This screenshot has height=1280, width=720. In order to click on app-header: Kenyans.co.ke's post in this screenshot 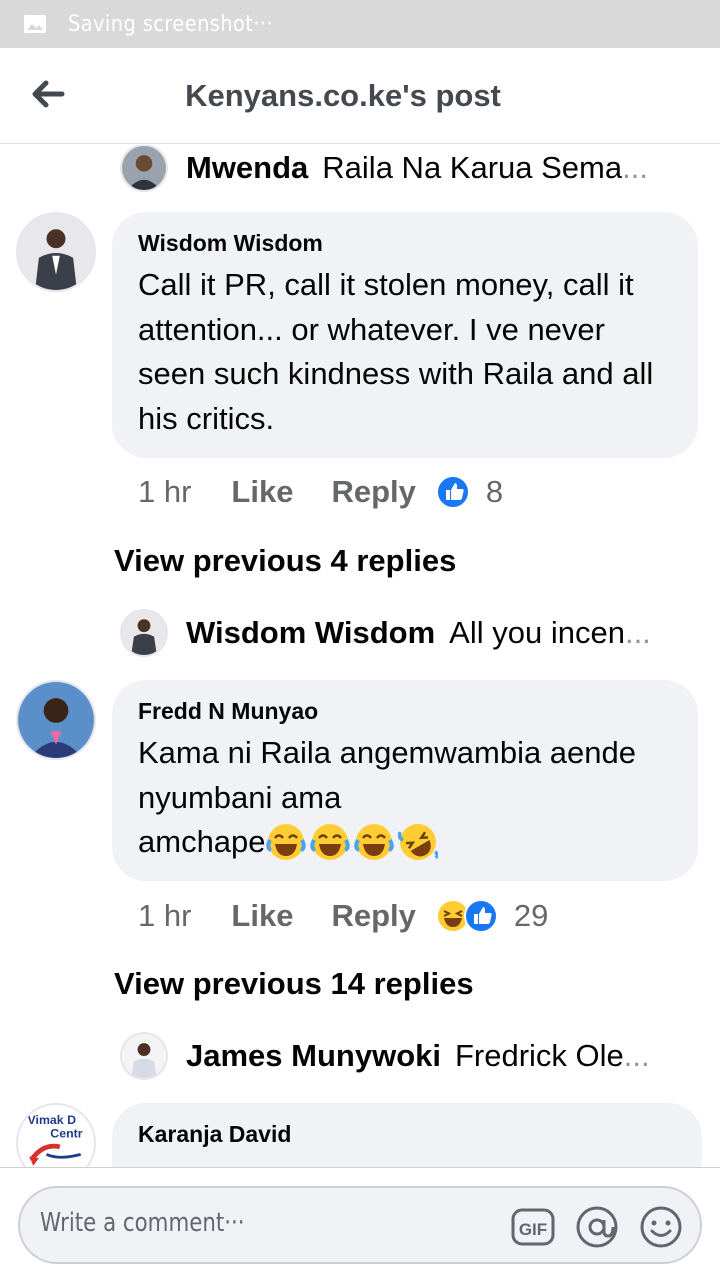, I will do `click(360, 96)`.